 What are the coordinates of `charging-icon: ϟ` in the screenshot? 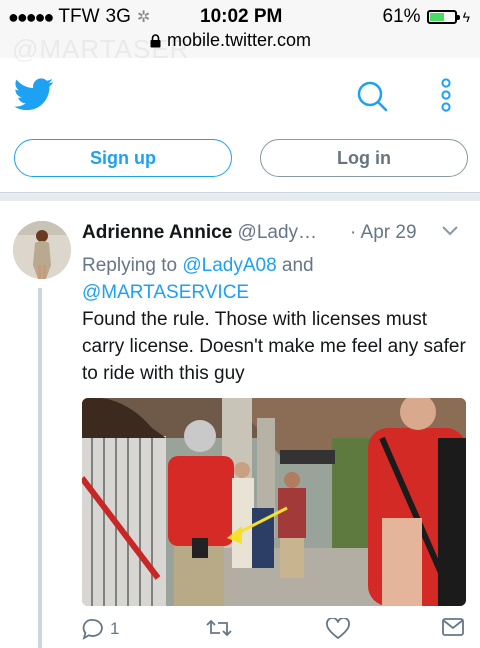 It's located at (466, 17).